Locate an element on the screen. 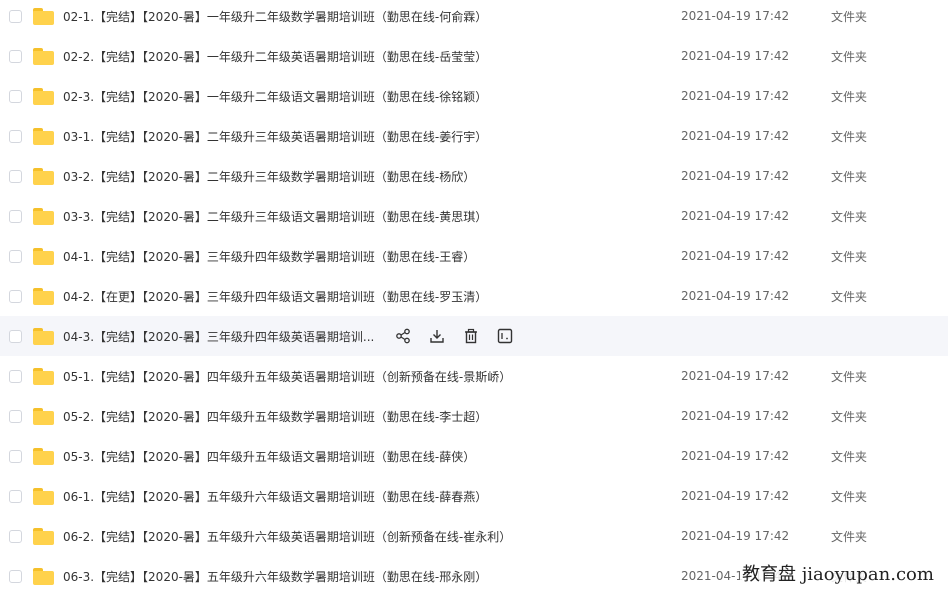 Image resolution: width=948 pixels, height=596 pixels. download-icon is located at coordinates (437, 336).